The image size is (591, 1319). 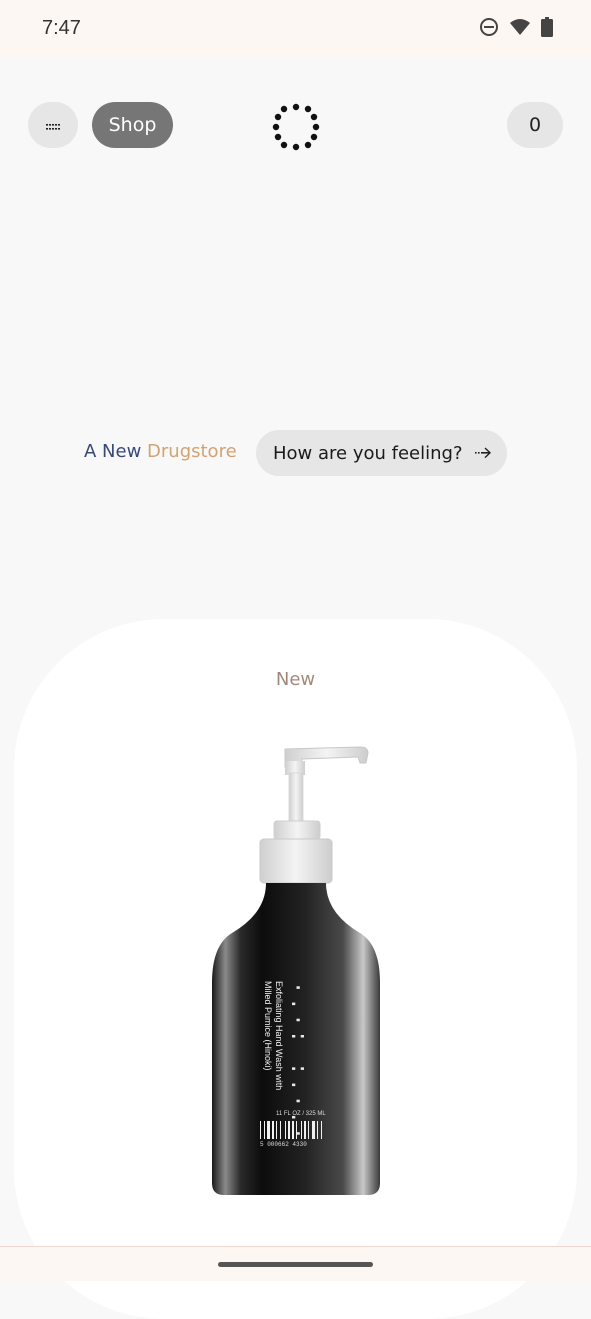 What do you see at coordinates (301, 1114) in the screenshot?
I see `product-size: 11 FL OZ / 325 ML` at bounding box center [301, 1114].